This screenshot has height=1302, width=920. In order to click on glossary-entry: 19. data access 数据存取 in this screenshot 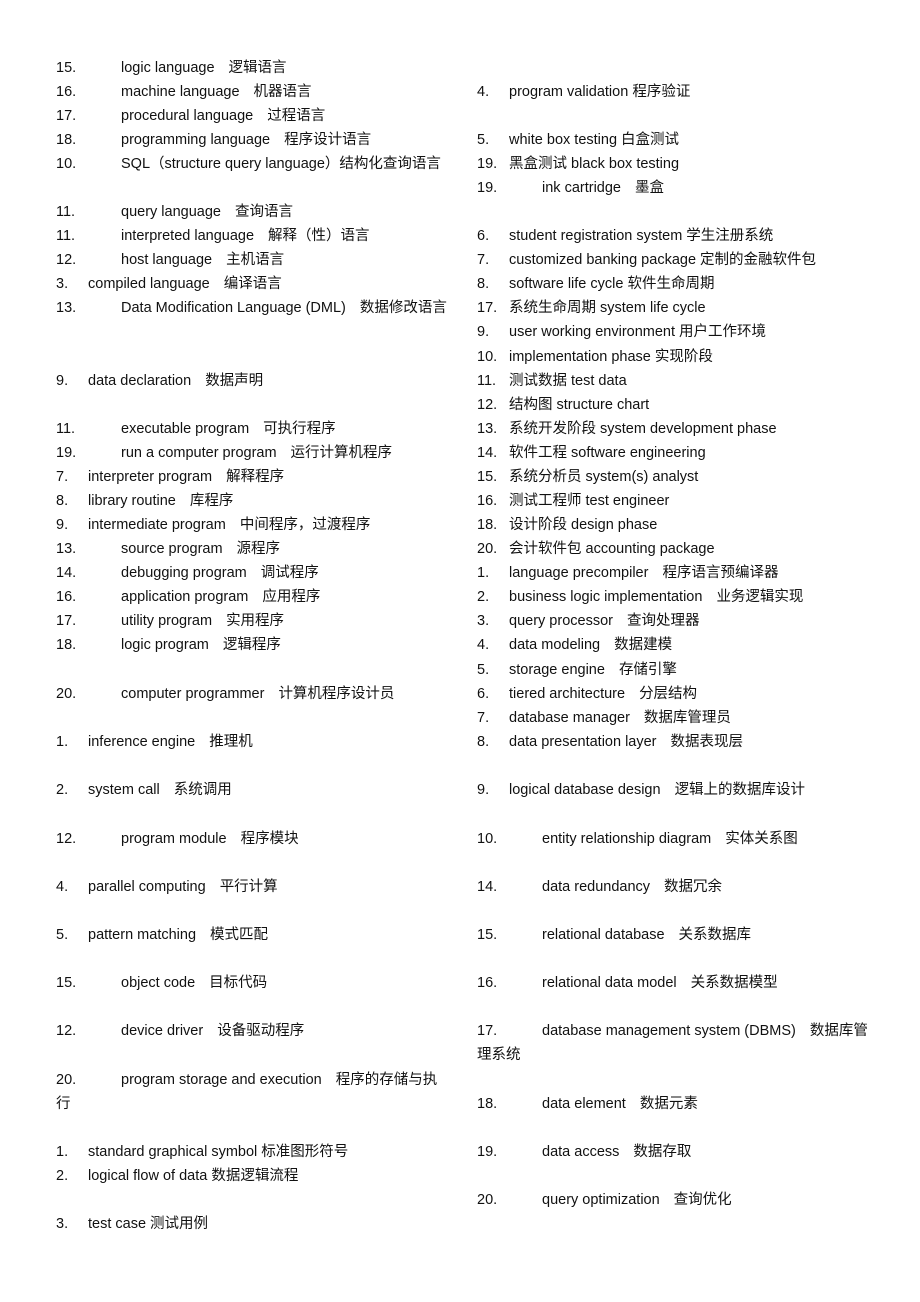, I will do `click(677, 1152)`.